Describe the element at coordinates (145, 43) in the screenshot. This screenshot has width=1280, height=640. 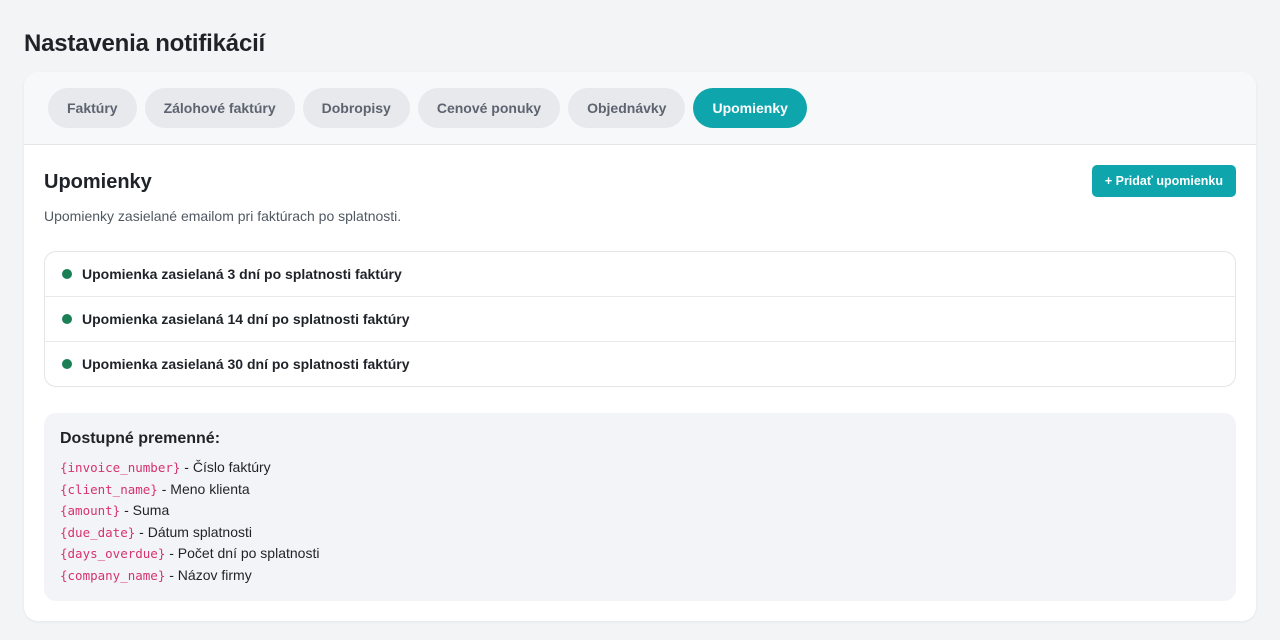
I see `page-title: Nastavenia notifikácií` at that location.